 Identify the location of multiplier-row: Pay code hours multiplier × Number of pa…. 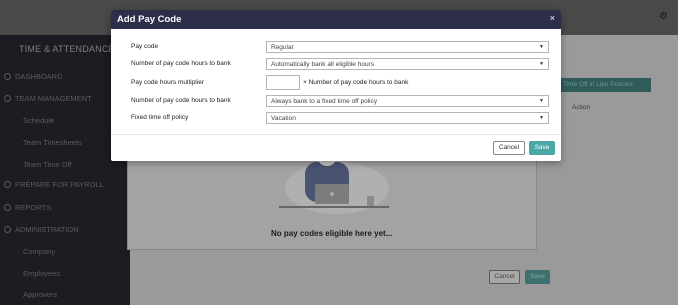
(340, 83).